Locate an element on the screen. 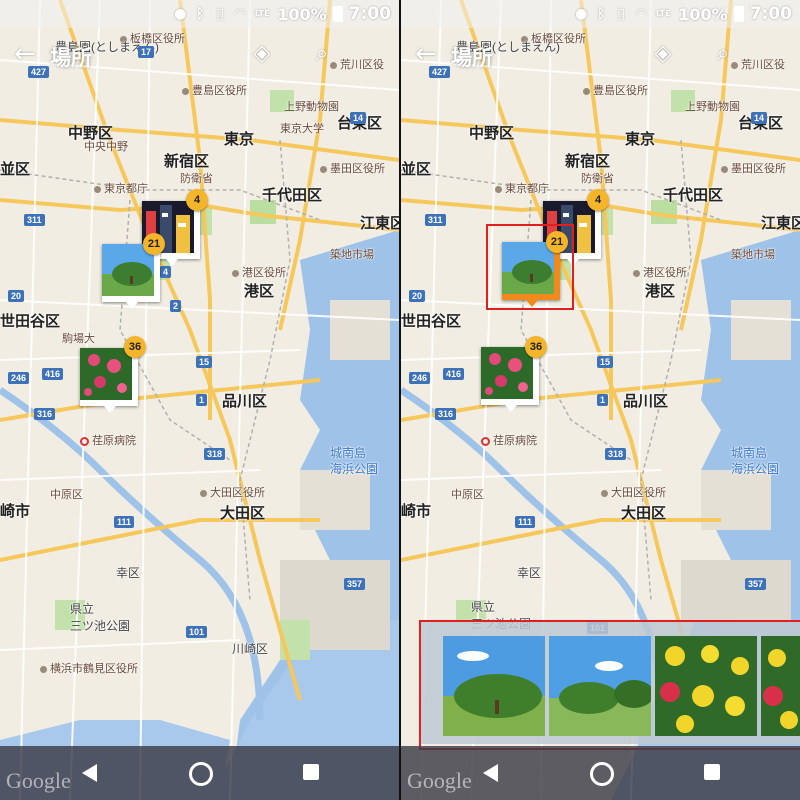 The height and width of the screenshot is (800, 800). road-shield-101: 101 is located at coordinates (197, 632).